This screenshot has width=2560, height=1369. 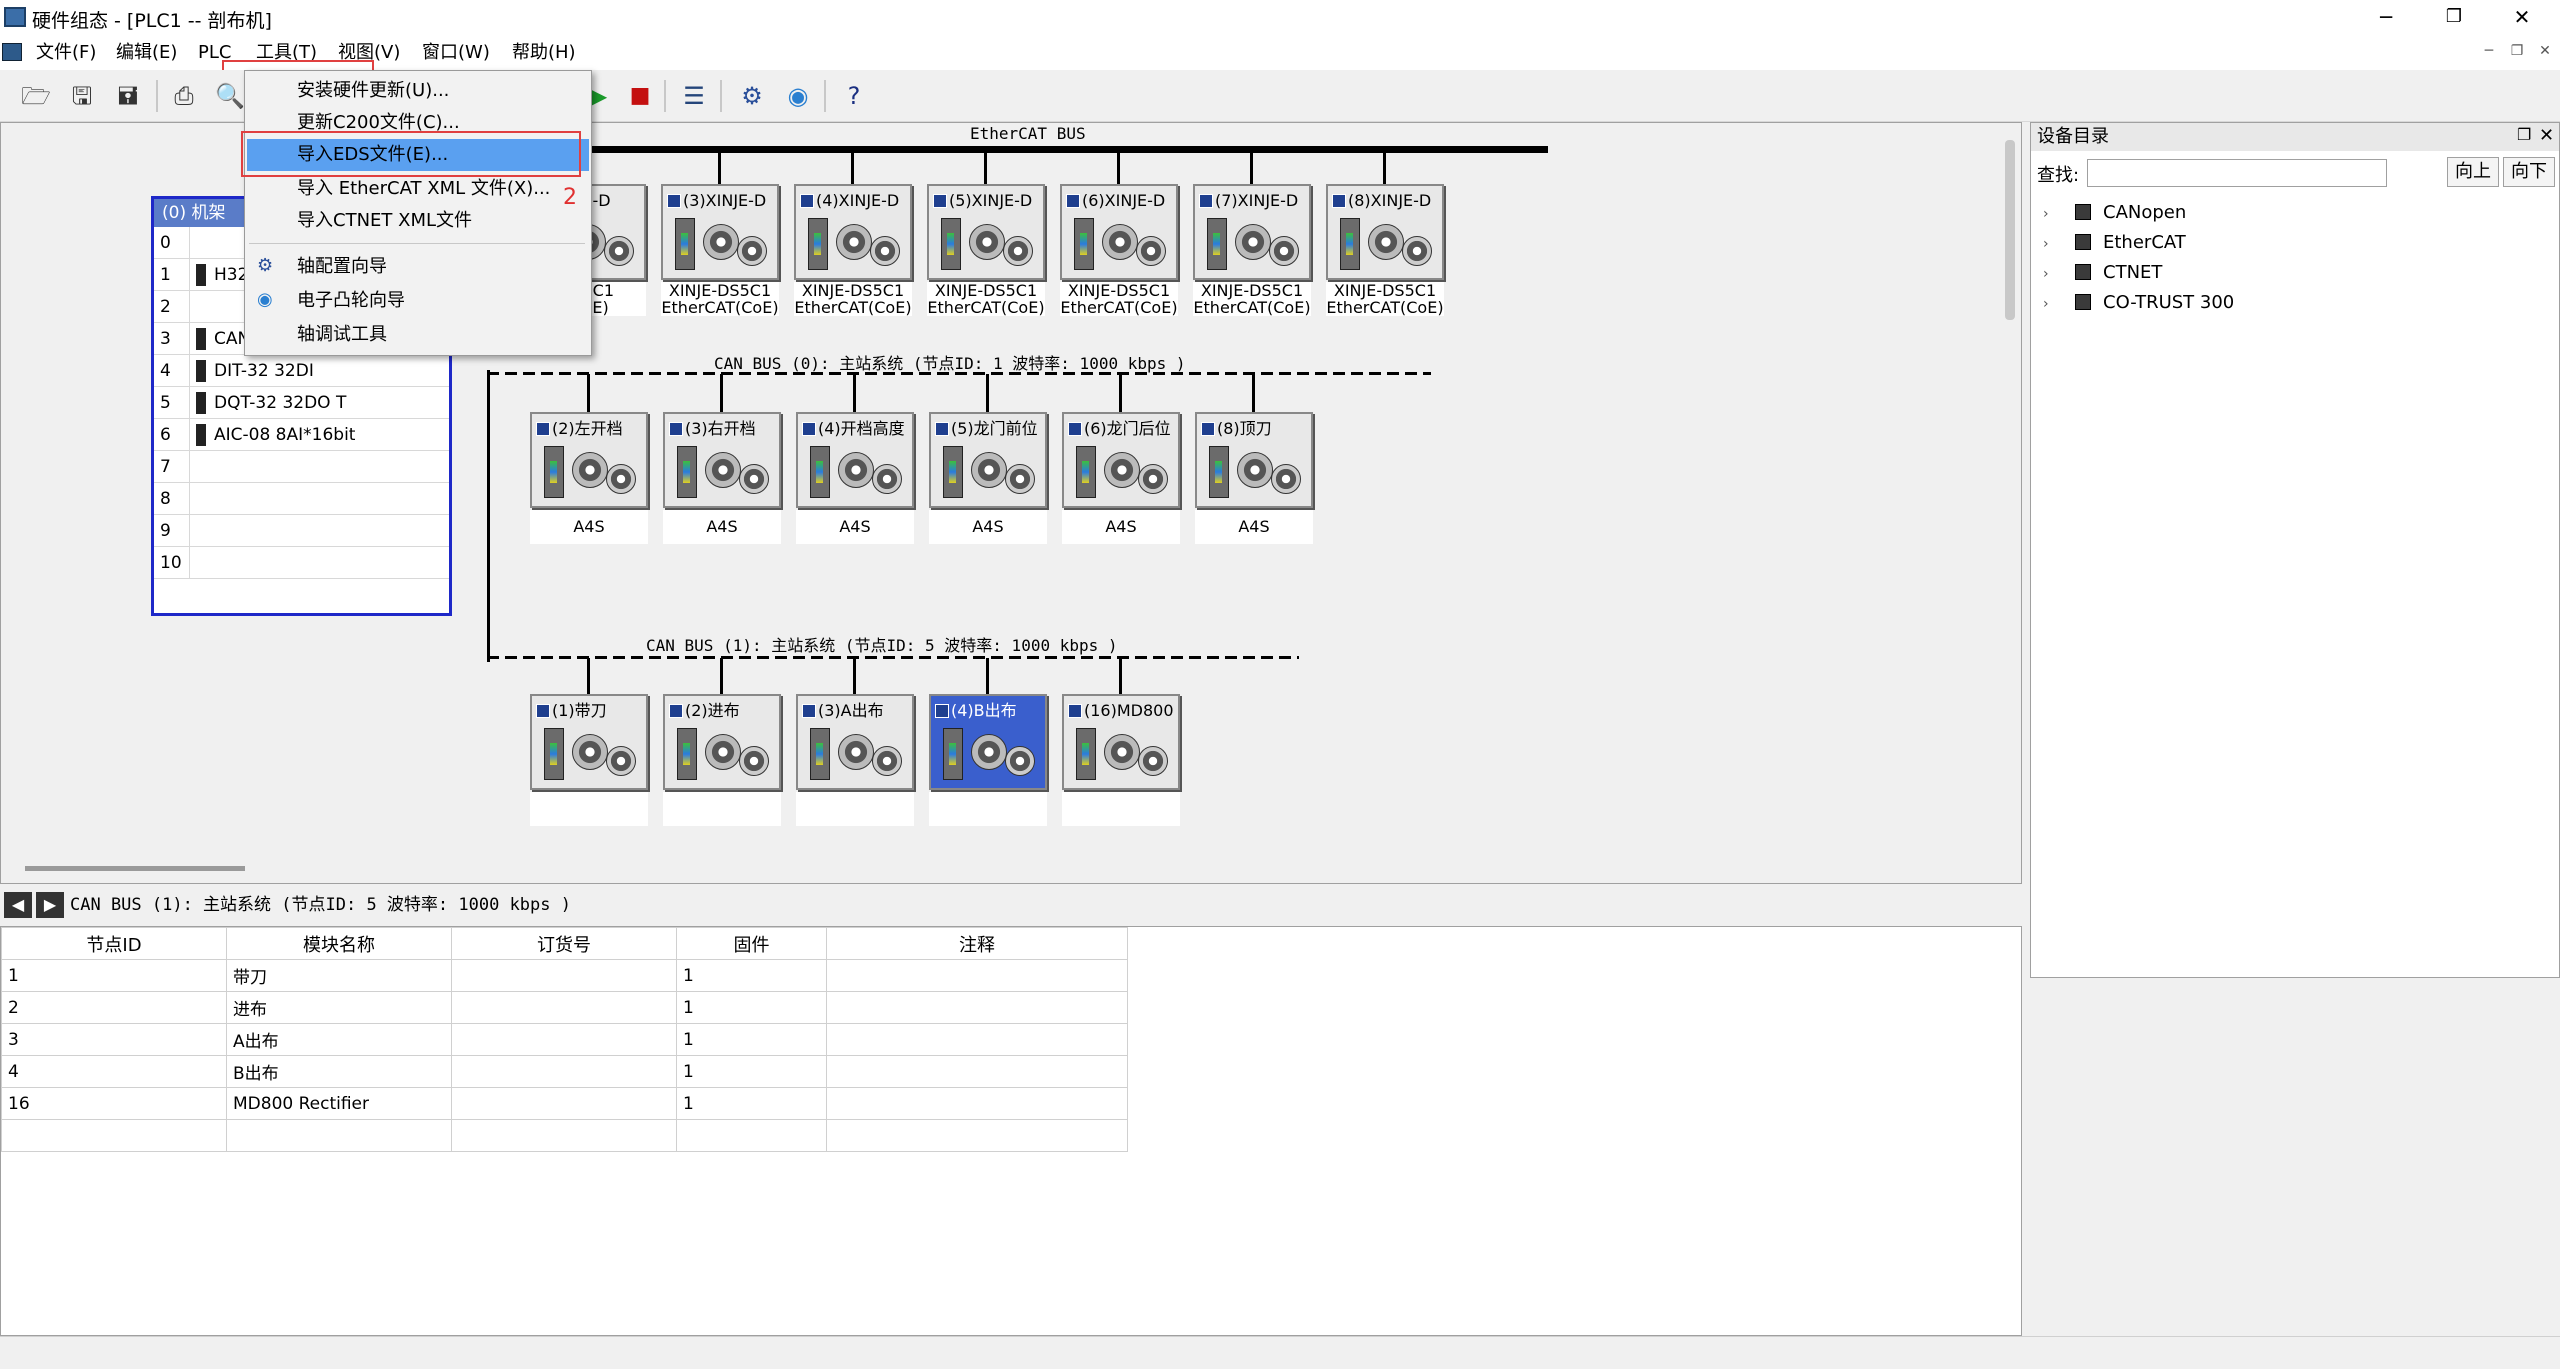 What do you see at coordinates (301, 531) in the screenshot?
I see `rack-slot-row: 9` at bounding box center [301, 531].